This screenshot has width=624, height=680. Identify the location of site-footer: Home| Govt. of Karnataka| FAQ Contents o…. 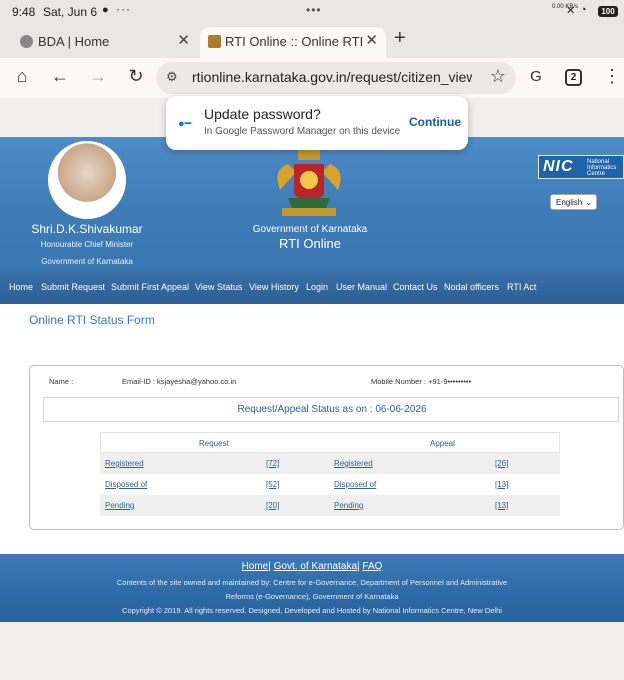
(312, 588).